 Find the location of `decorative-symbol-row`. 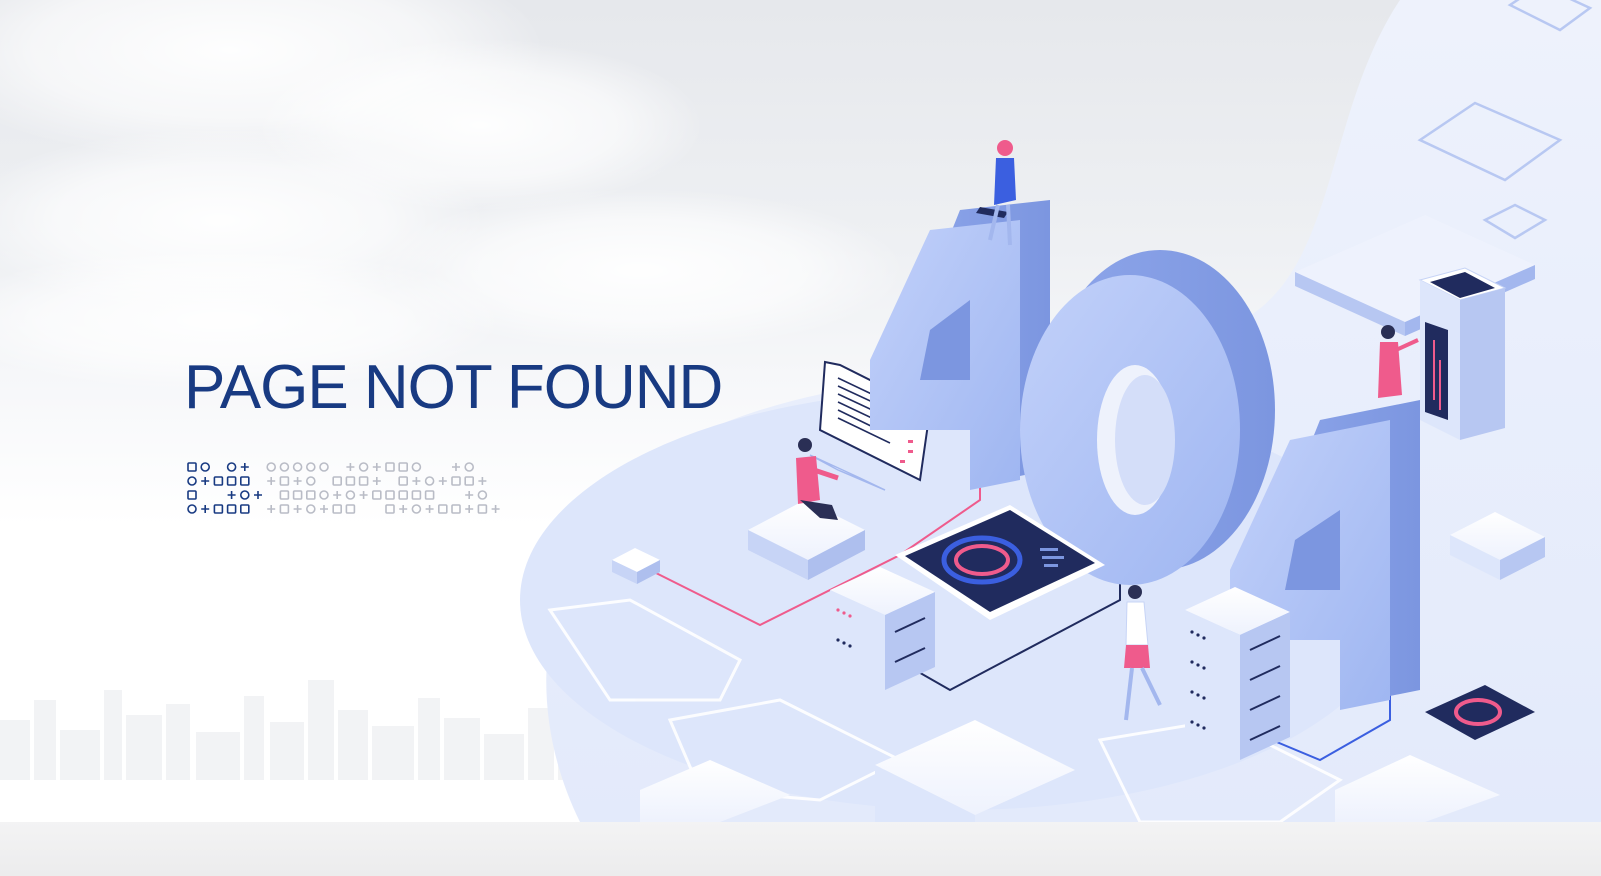

decorative-symbol-row is located at coordinates (343, 488).